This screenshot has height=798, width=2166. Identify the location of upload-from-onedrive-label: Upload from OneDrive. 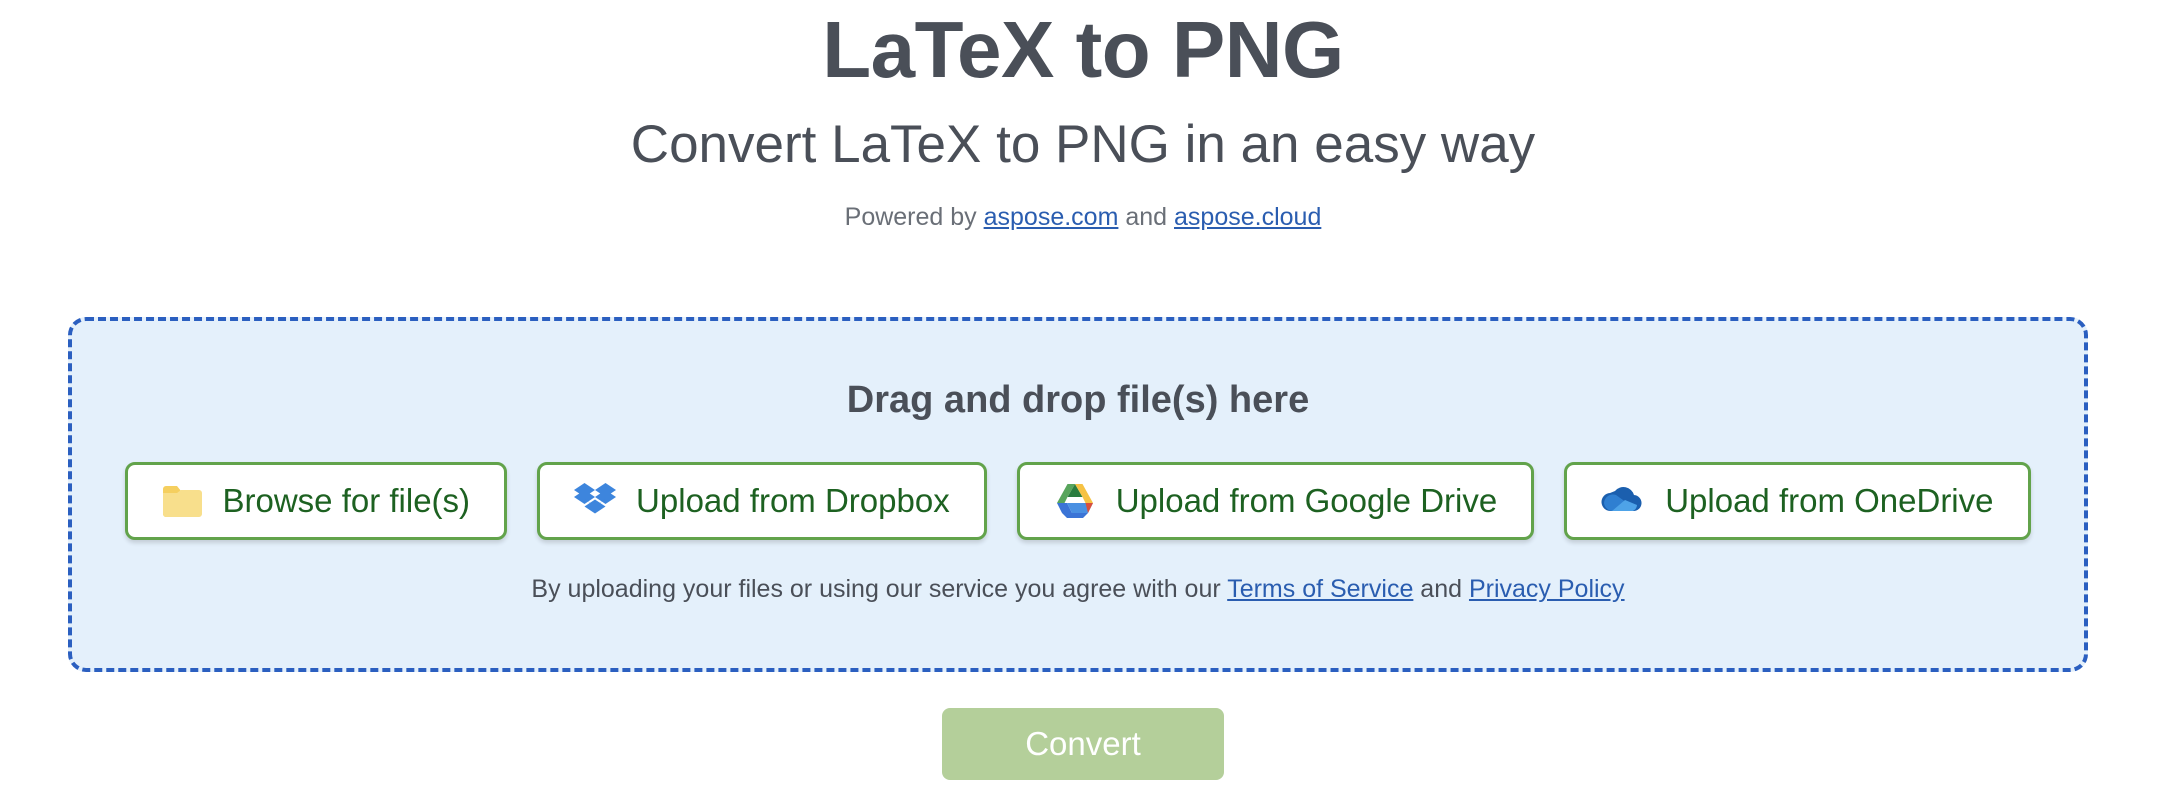
(1829, 500).